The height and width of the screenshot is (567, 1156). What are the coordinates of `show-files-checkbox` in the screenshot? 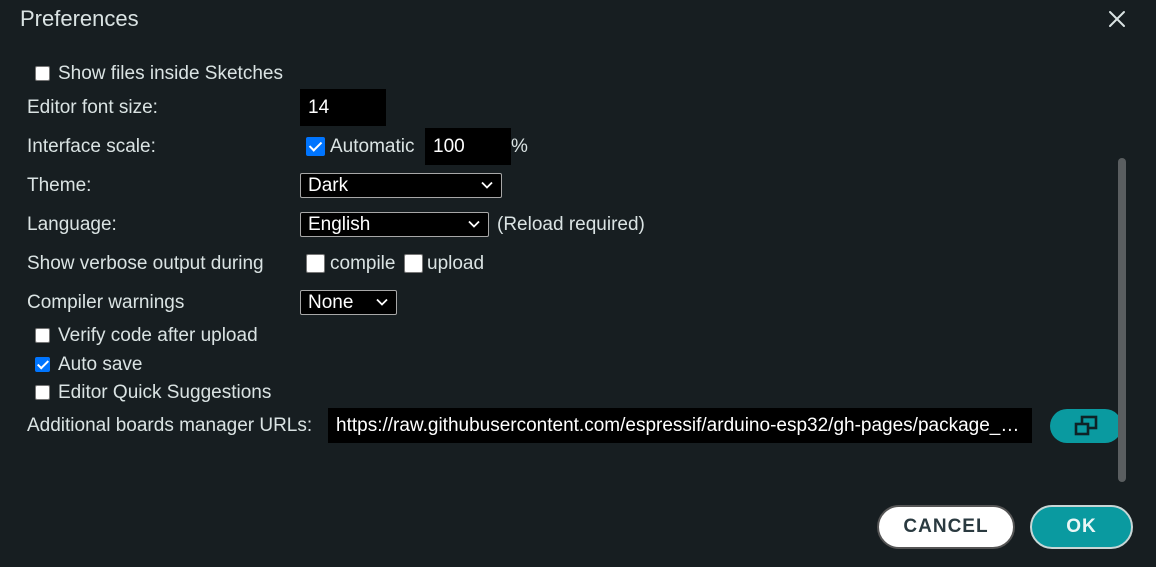 It's located at (42, 73).